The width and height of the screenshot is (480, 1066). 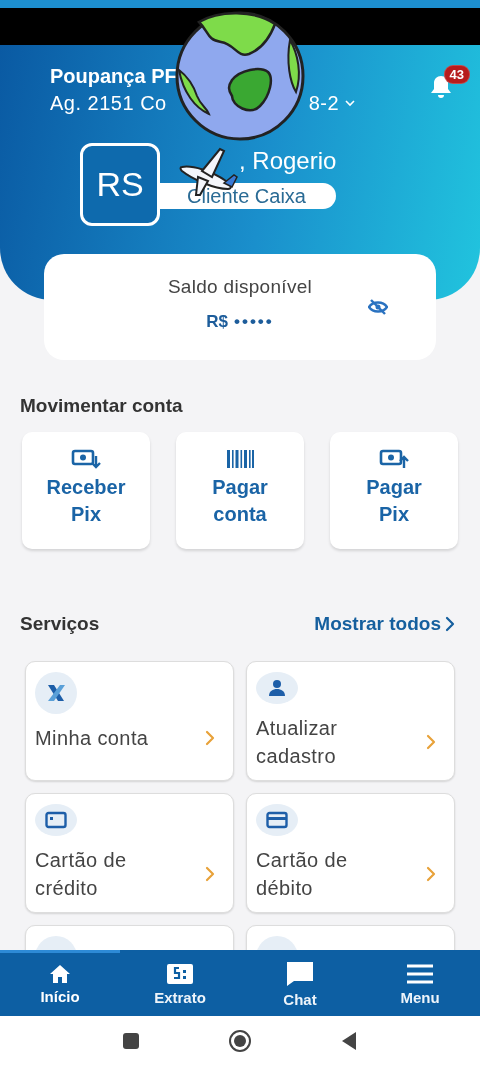 What do you see at coordinates (350, 103) in the screenshot?
I see `chevron-down-icon` at bounding box center [350, 103].